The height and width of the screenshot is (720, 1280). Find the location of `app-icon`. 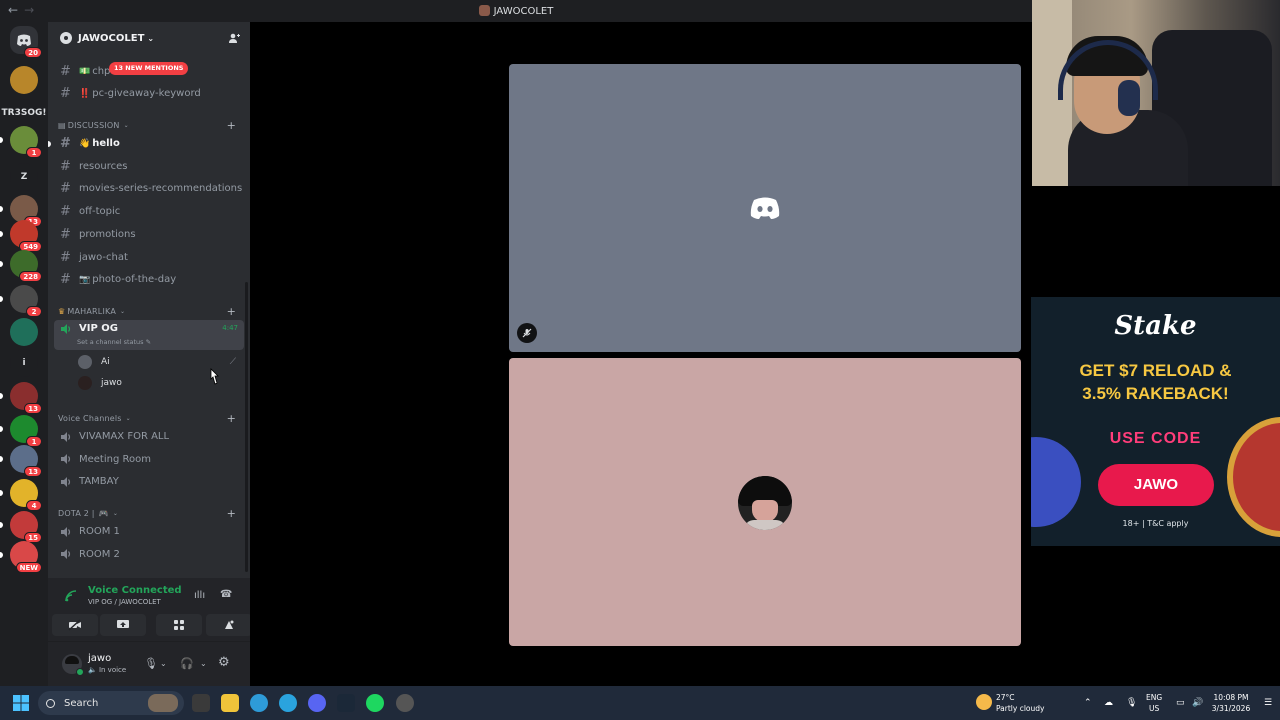

app-icon is located at coordinates (405, 703).